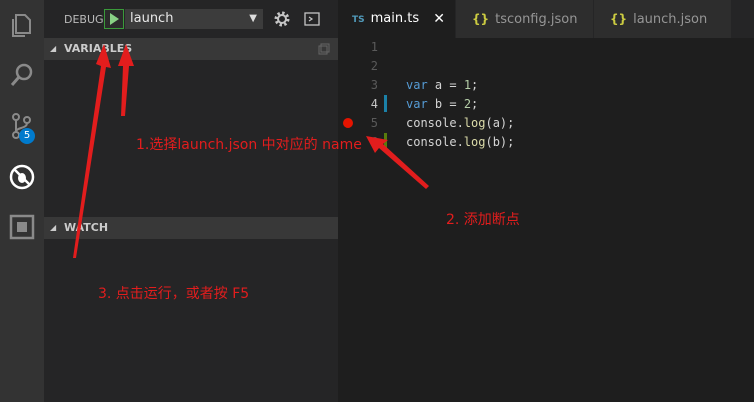 Image resolution: width=754 pixels, height=402 pixels. I want to click on line-number: 3, so click(374, 85).